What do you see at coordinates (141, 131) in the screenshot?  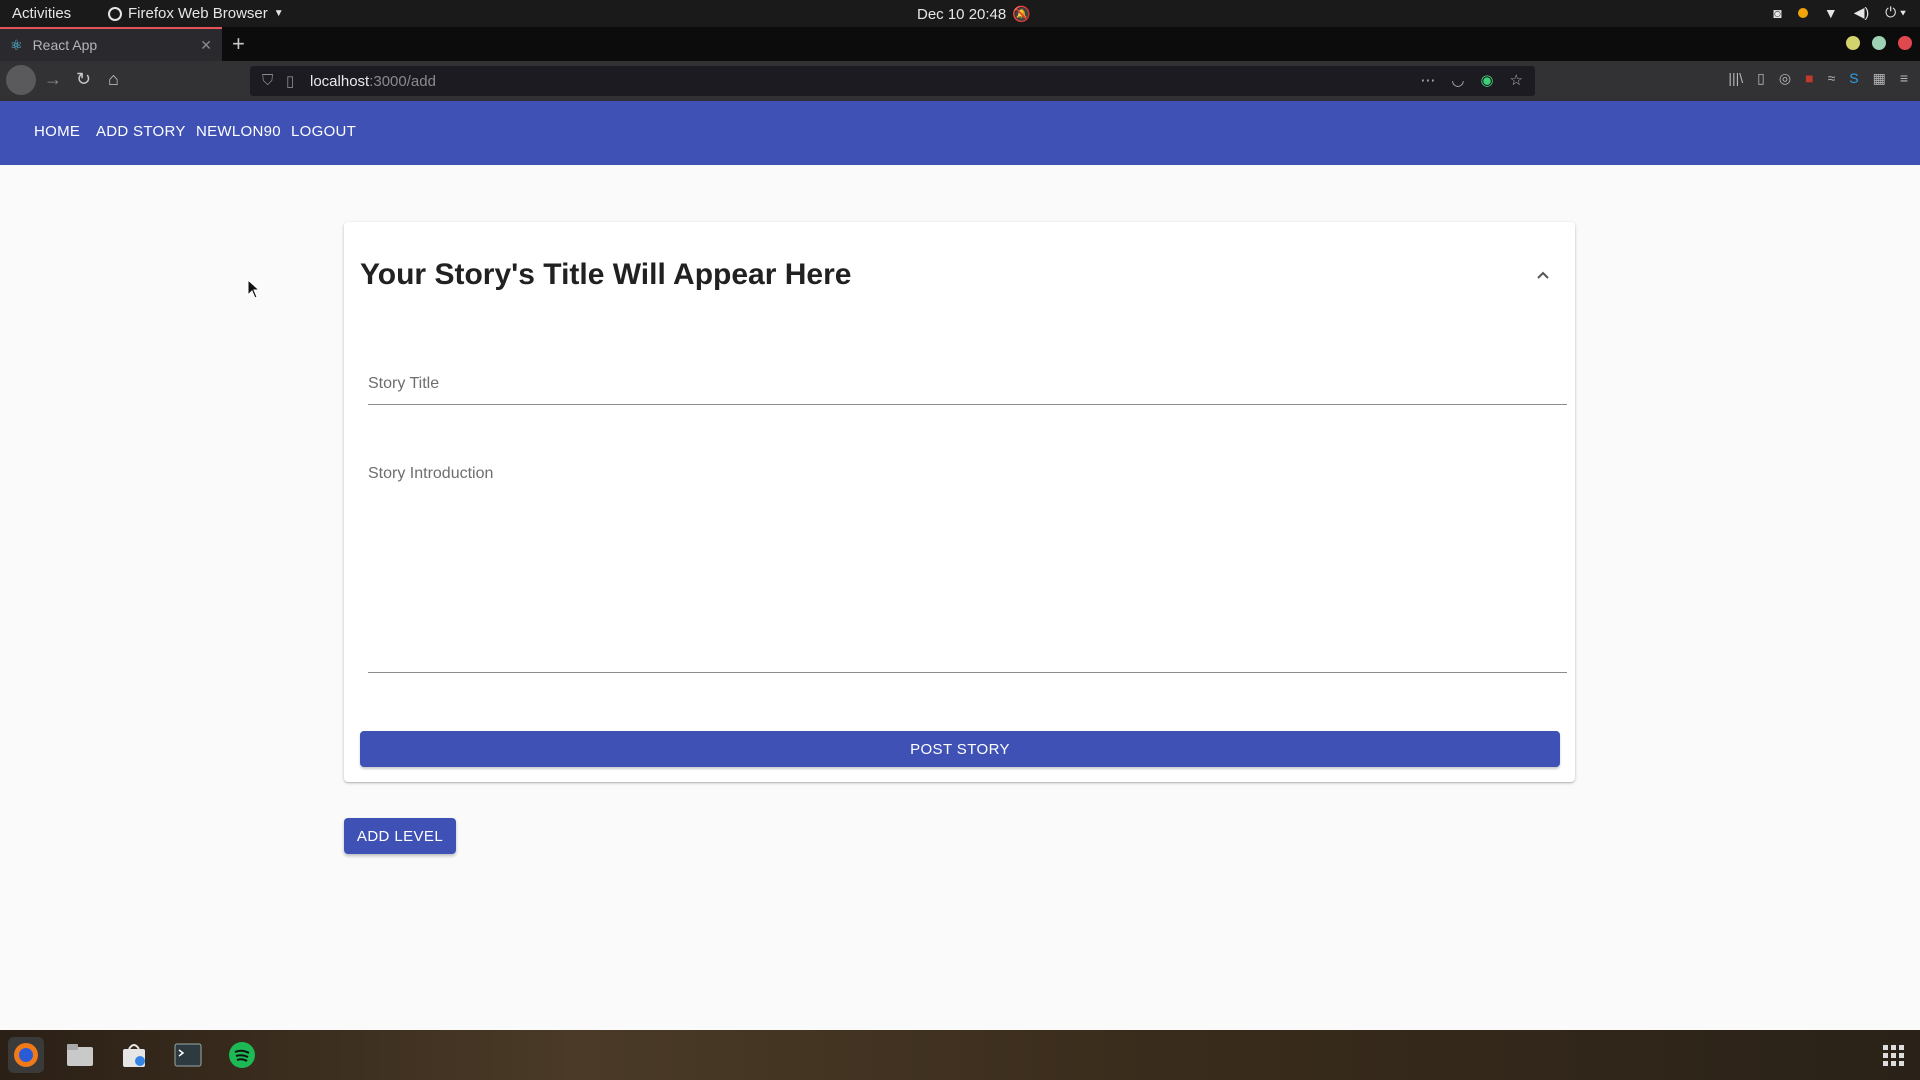 I see `nav-add-story: ADD STORY` at bounding box center [141, 131].